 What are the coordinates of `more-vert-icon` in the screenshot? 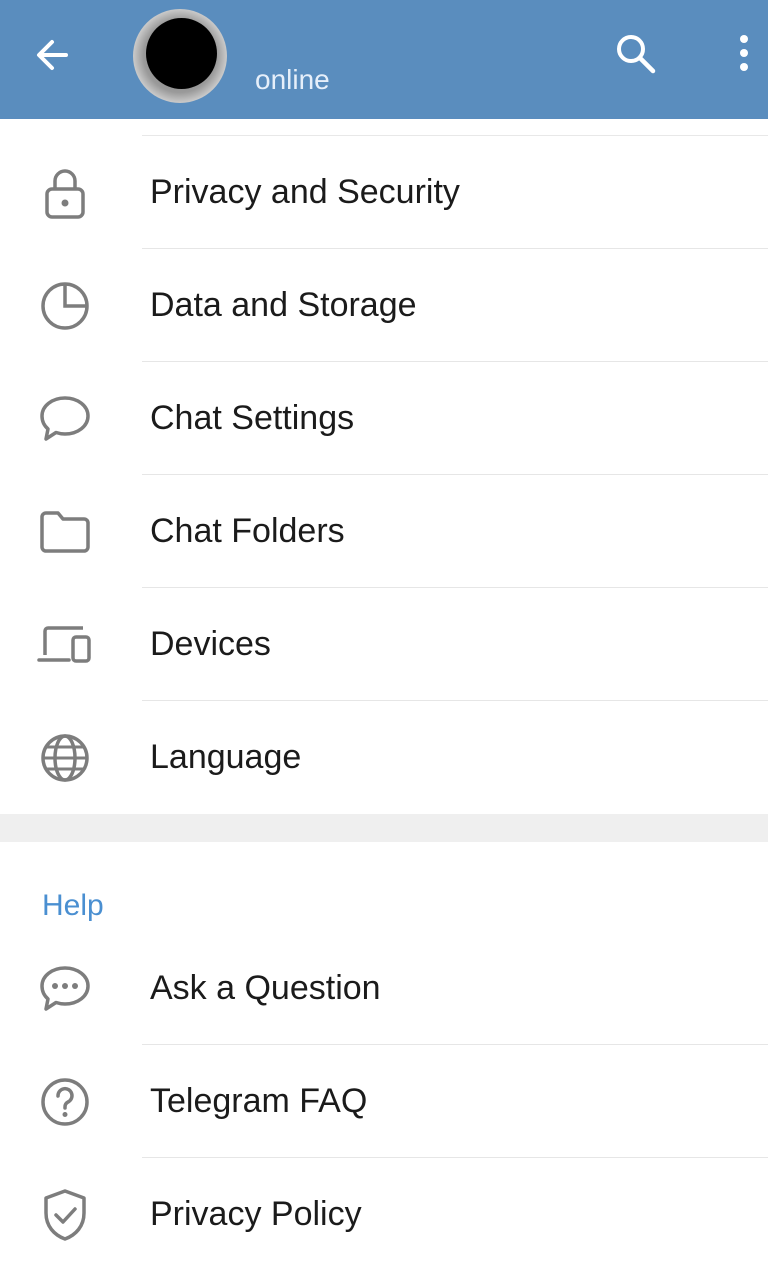 It's located at (744, 54).